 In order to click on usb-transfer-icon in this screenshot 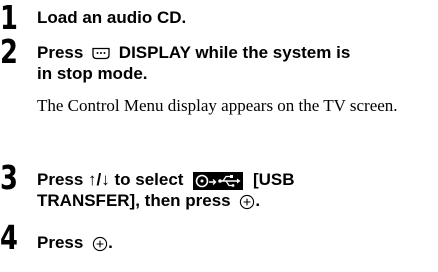, I will do `click(218, 180)`.